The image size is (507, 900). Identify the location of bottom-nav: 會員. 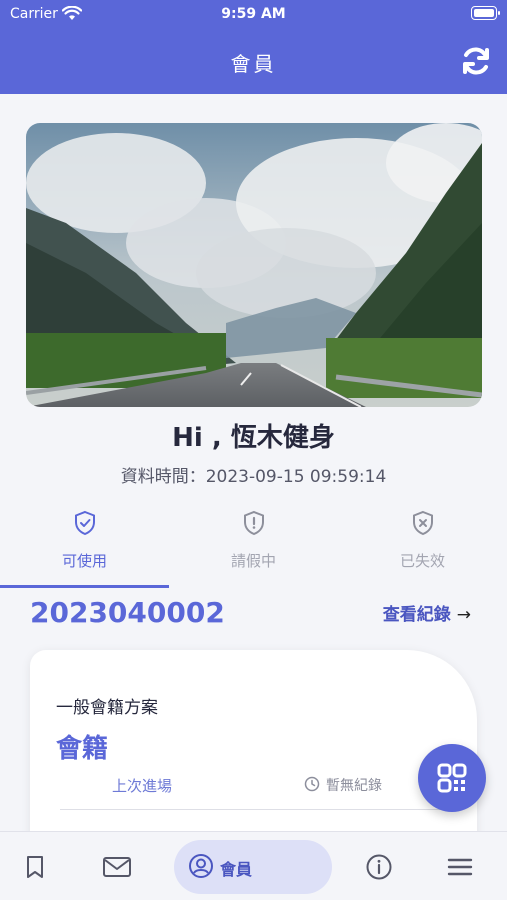
(253, 865).